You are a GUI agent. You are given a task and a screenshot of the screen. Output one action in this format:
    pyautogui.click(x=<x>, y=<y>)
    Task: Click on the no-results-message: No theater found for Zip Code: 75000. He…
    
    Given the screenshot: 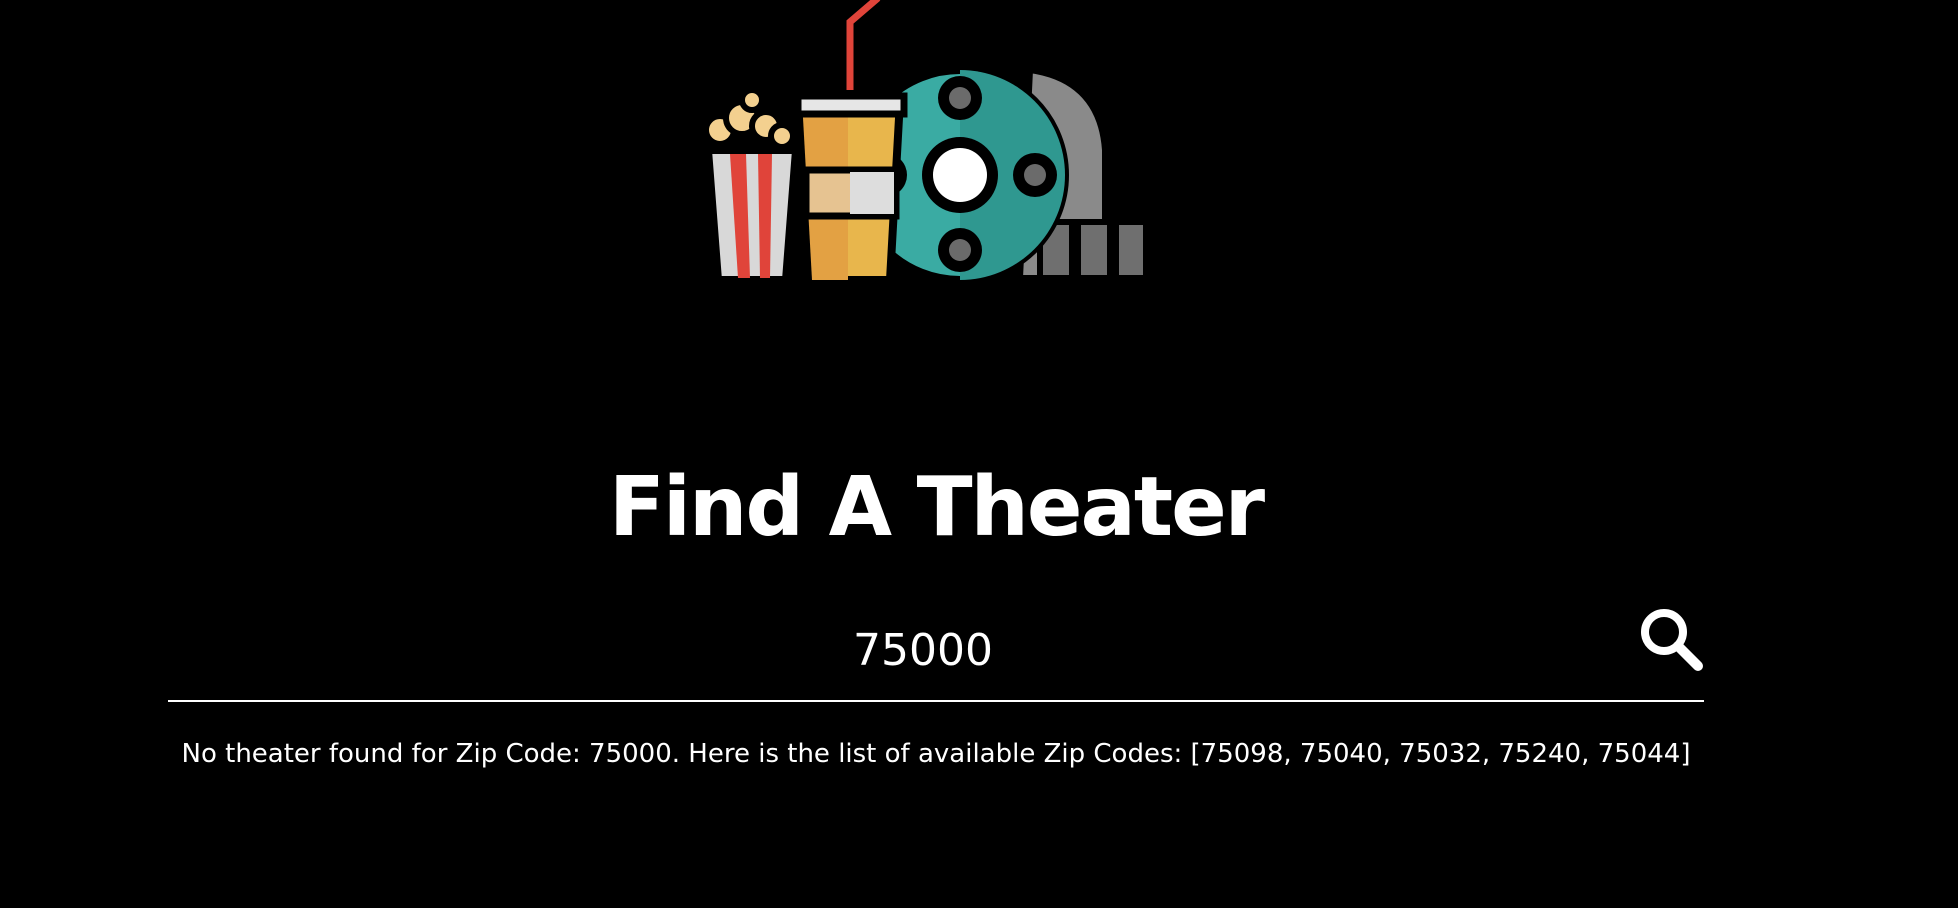 What is the action you would take?
    pyautogui.click(x=936, y=754)
    